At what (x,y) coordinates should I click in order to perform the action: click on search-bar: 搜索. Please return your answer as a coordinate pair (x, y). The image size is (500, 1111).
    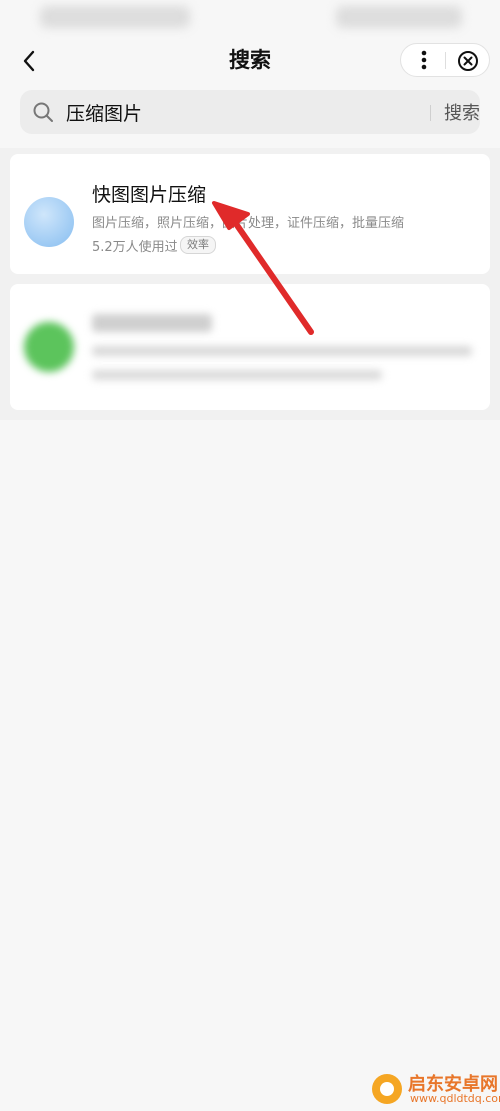
    Looking at the image, I should click on (250, 112).